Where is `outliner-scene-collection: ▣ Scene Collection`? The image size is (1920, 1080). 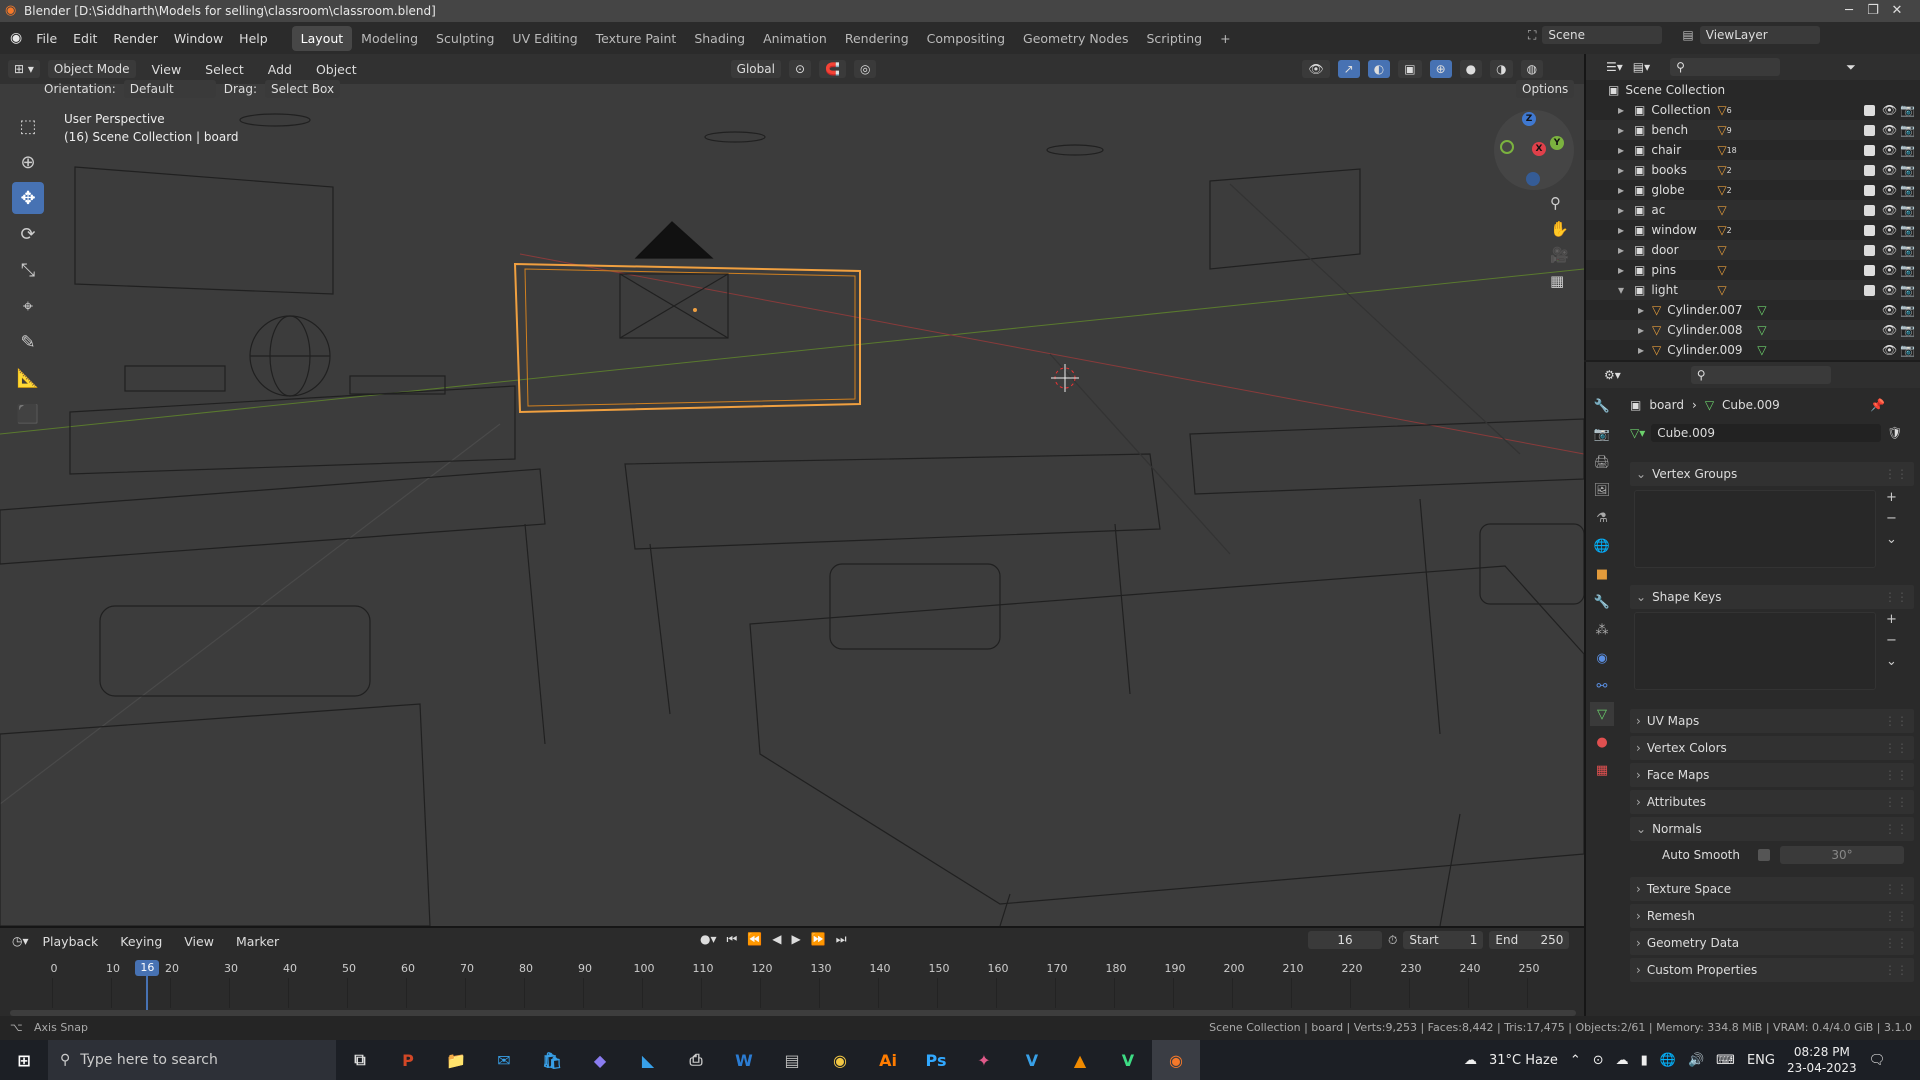
outliner-scene-collection: ▣ Scene Collection is located at coordinates (1753, 90).